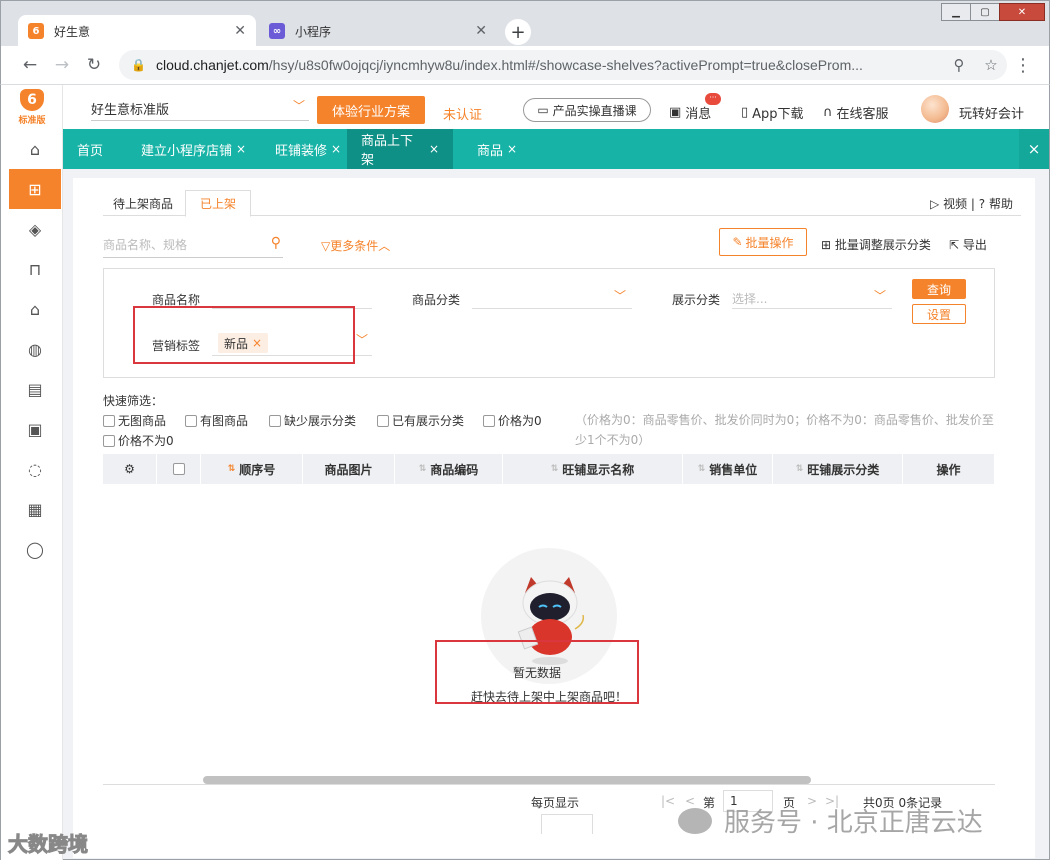 Image resolution: width=1050 pixels, height=860 pixels. I want to click on browser-tab-haoshengyi: 6 好生意 ✕, so click(137, 31).